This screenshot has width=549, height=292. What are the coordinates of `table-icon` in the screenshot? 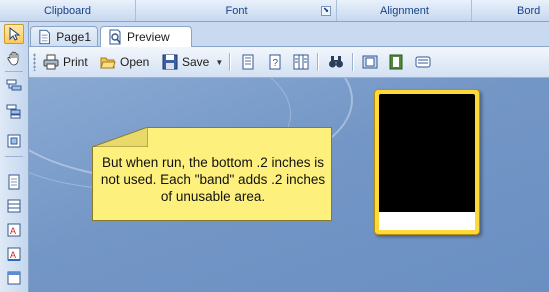 It's located at (14, 206).